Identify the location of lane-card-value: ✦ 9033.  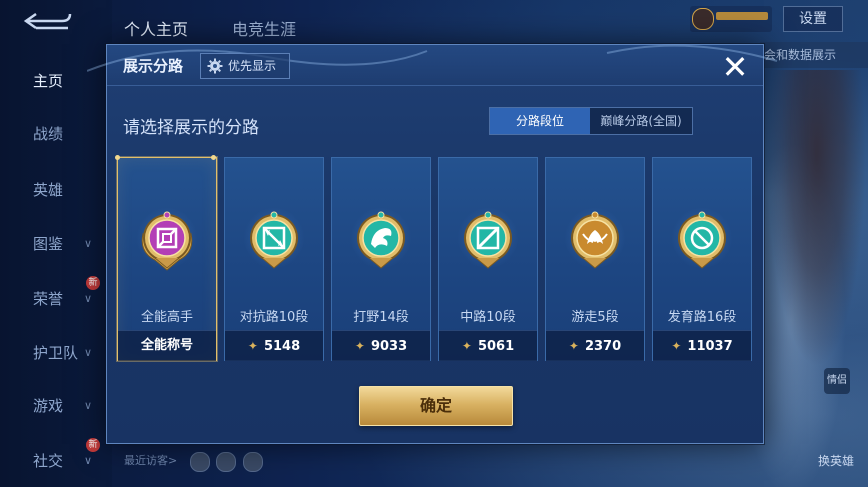
(381, 346).